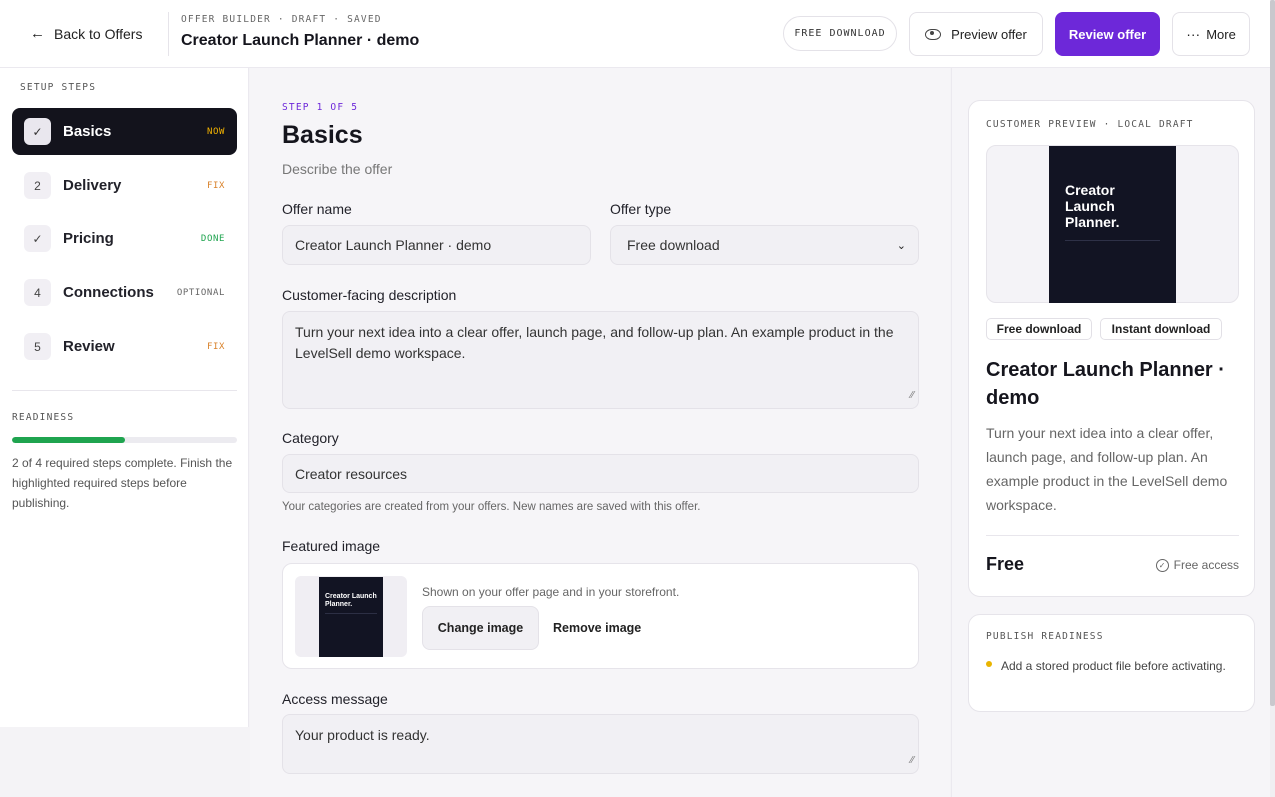 The width and height of the screenshot is (1275, 797). I want to click on offer-type-select: Free download ⌄, so click(764, 245).